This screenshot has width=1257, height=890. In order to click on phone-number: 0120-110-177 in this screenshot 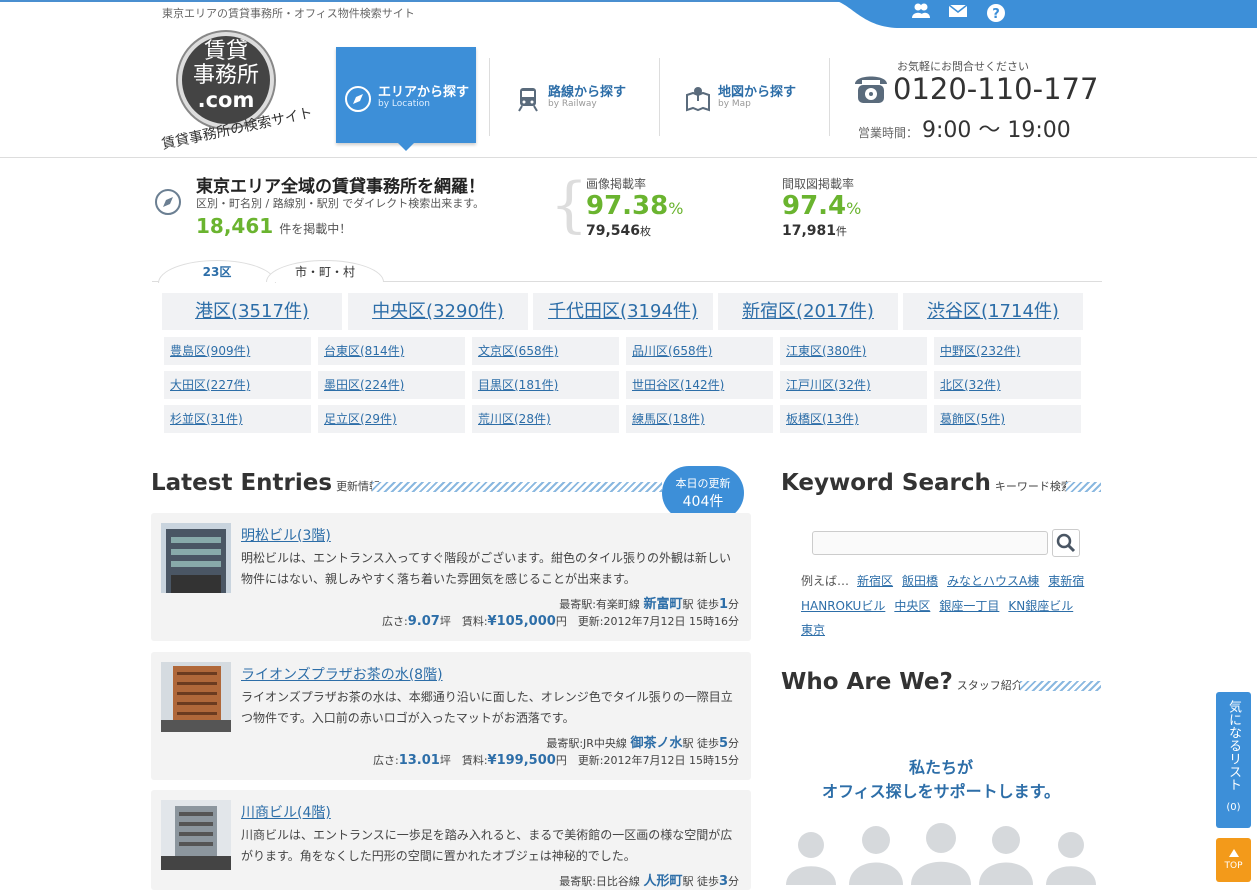, I will do `click(995, 89)`.